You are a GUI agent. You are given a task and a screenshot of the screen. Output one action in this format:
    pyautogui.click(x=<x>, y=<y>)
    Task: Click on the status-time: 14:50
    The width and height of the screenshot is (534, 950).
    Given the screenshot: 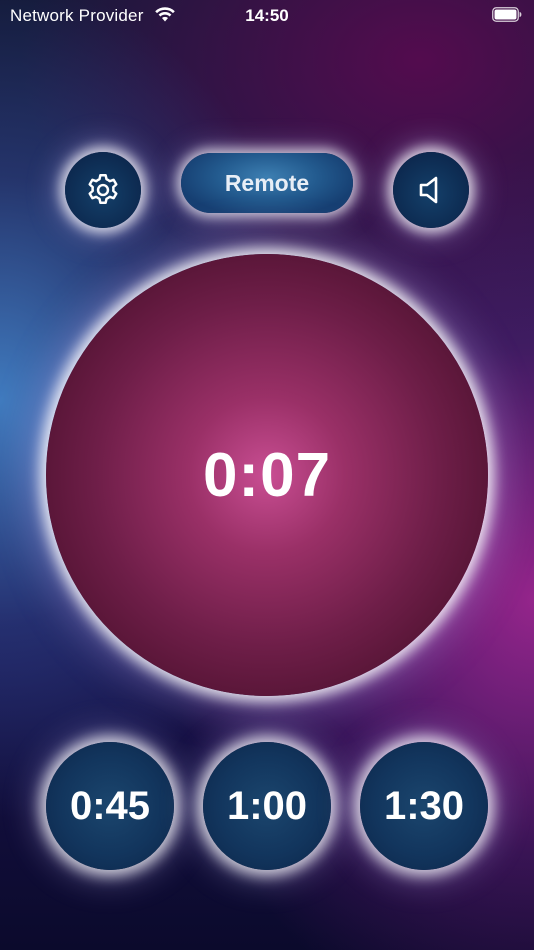 What is the action you would take?
    pyautogui.click(x=267, y=15)
    